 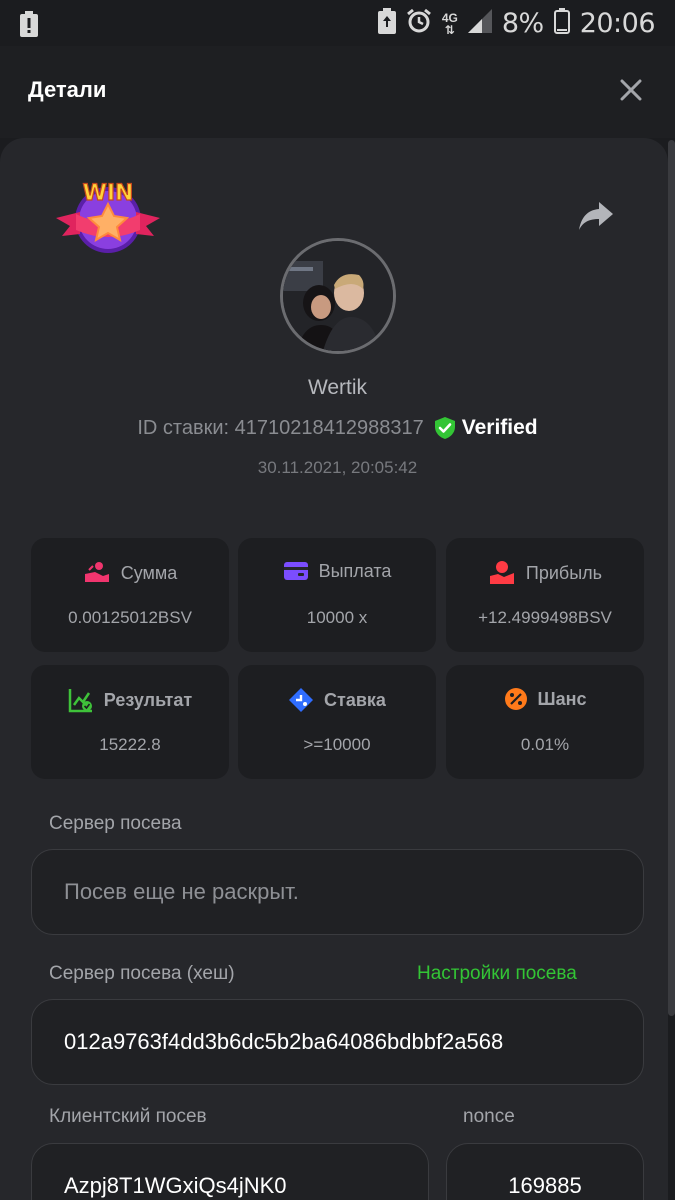 What do you see at coordinates (545, 722) in the screenshot?
I see `stat-tile-chance: Шанс 0.01%` at bounding box center [545, 722].